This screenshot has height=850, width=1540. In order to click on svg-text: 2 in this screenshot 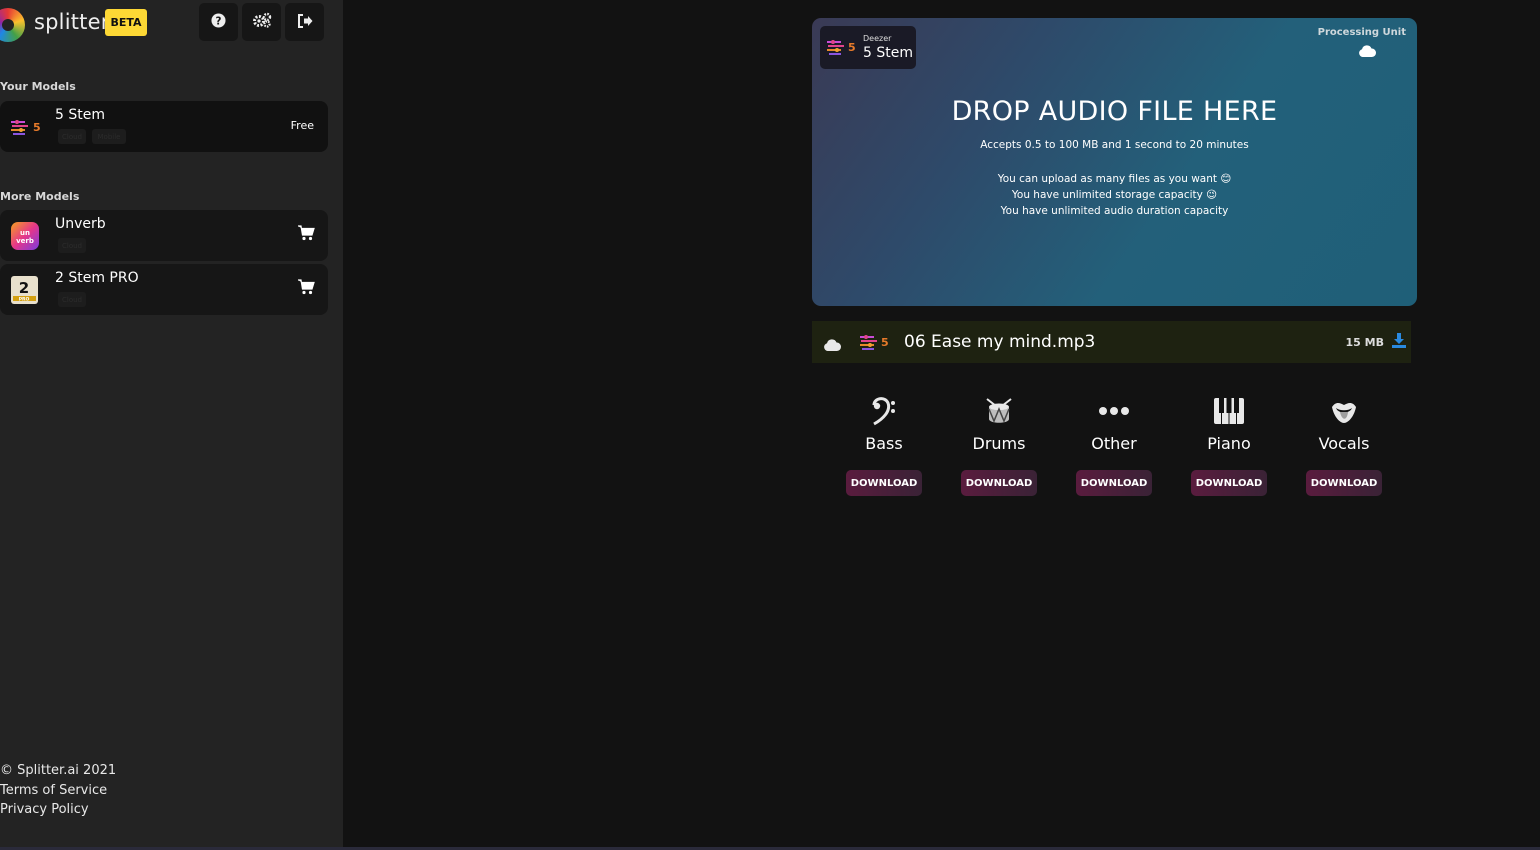, I will do `click(24, 288)`.